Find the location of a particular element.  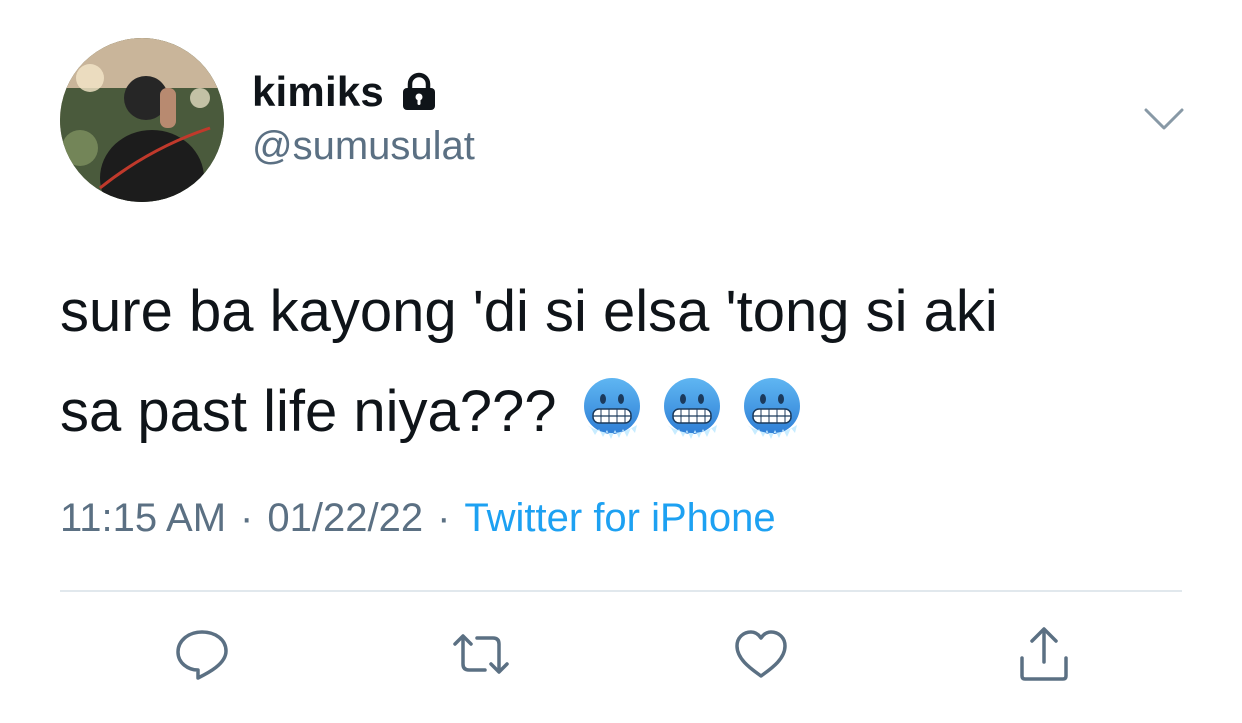

avatar-image is located at coordinates (142, 120).